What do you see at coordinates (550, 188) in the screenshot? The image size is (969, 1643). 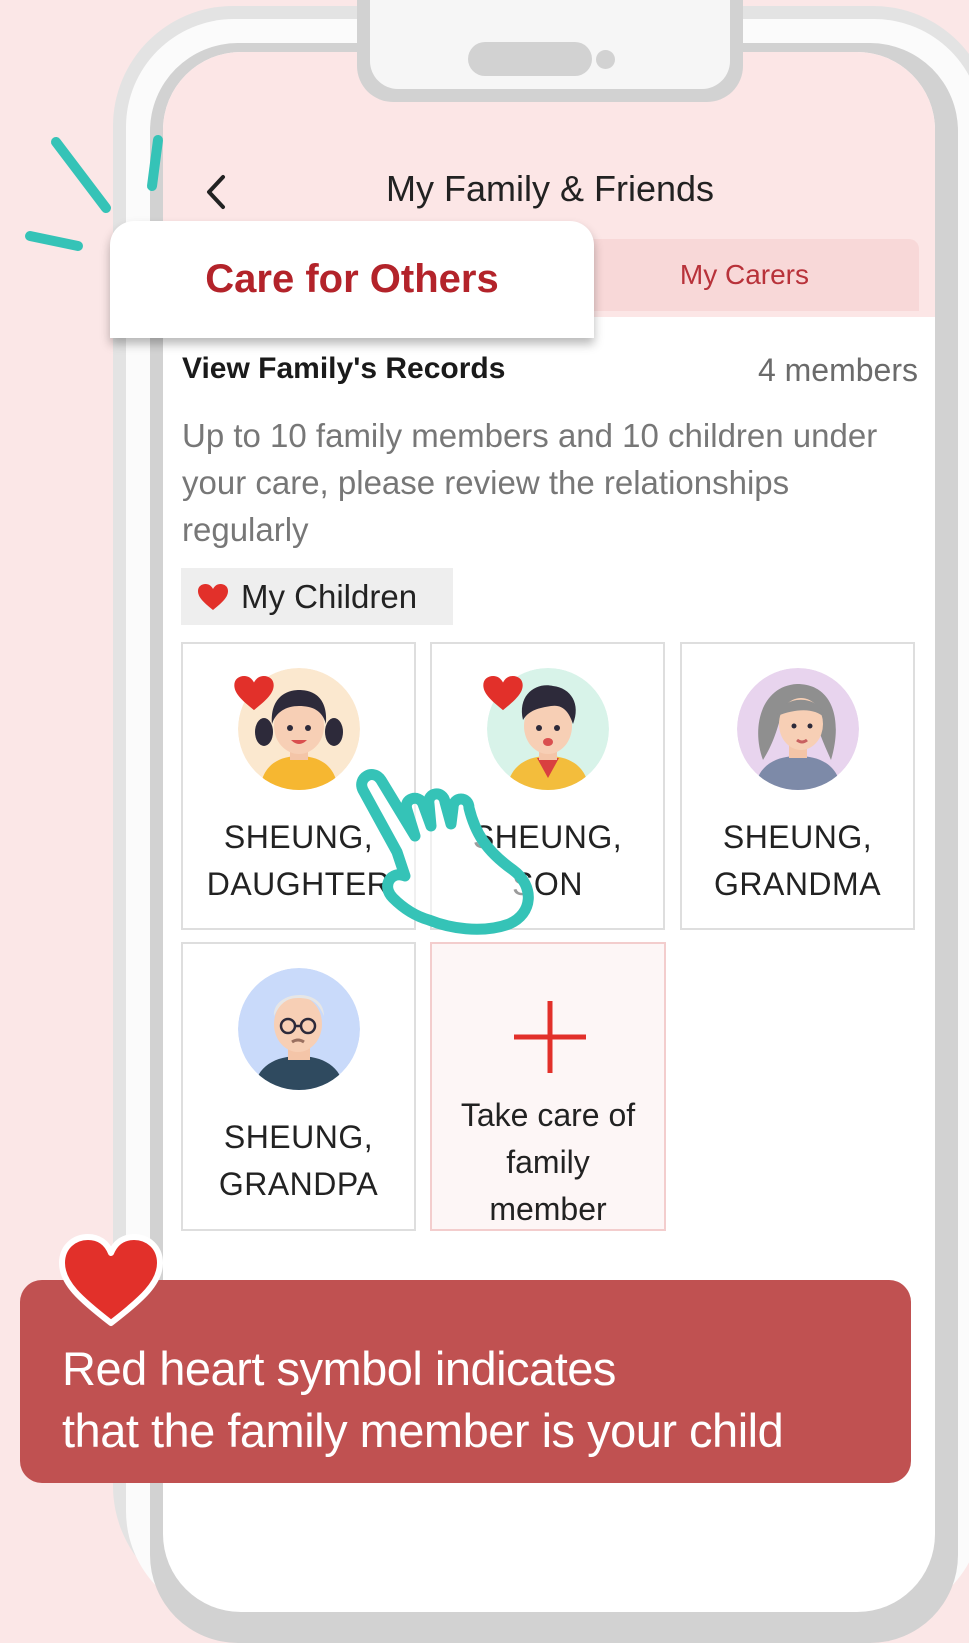 I see `page-title: My Family & Friends` at bounding box center [550, 188].